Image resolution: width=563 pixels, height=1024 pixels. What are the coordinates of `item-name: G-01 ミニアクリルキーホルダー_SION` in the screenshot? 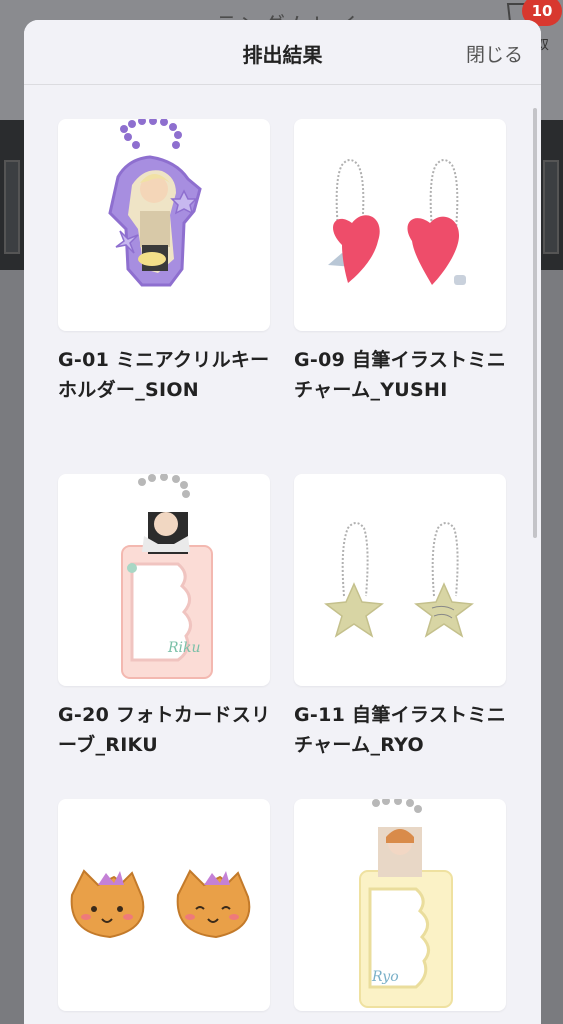 It's located at (164, 375).